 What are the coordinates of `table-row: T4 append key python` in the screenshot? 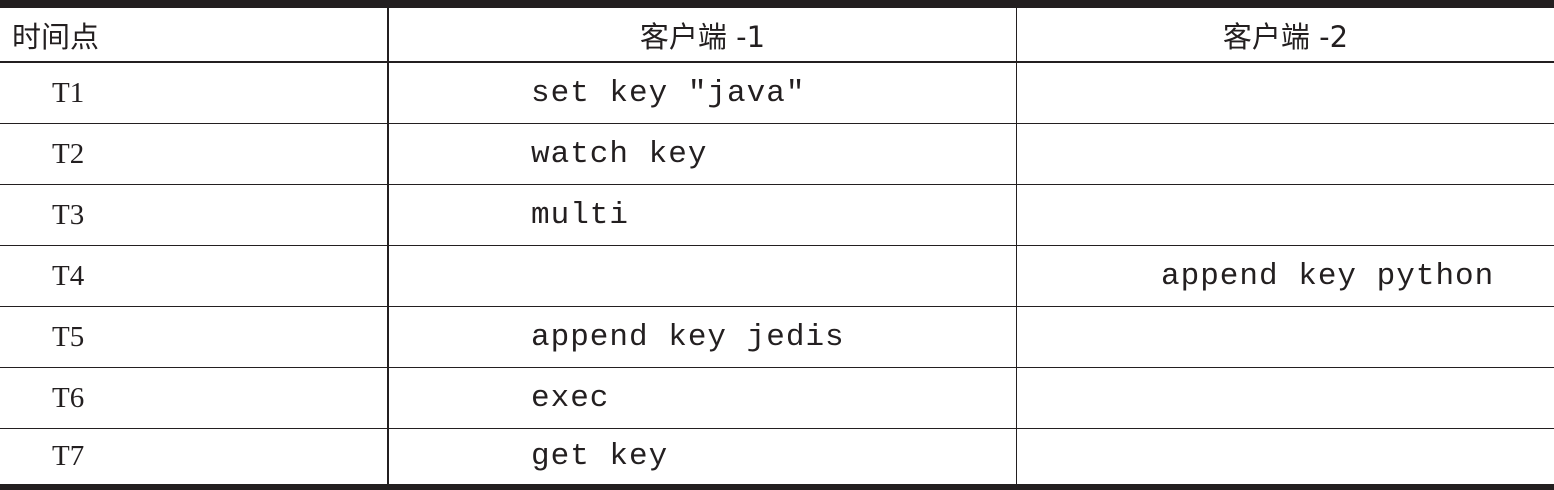 It's located at (777, 276).